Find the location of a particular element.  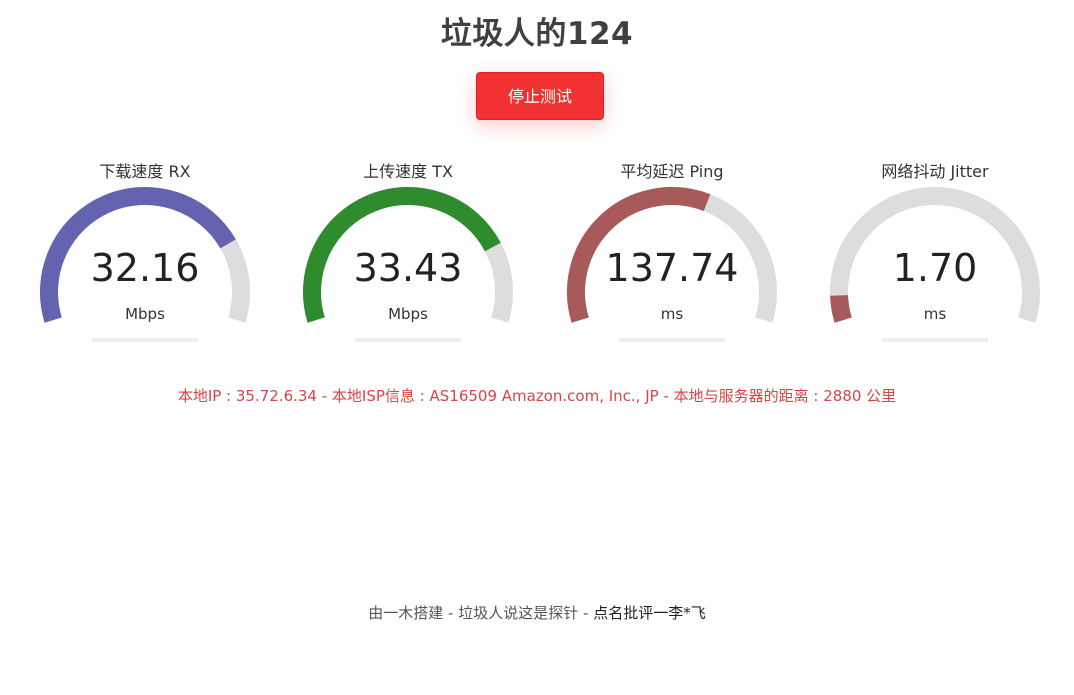

gauge-download: 下载速度 RX 32.16 Mbps is located at coordinates (145, 250).